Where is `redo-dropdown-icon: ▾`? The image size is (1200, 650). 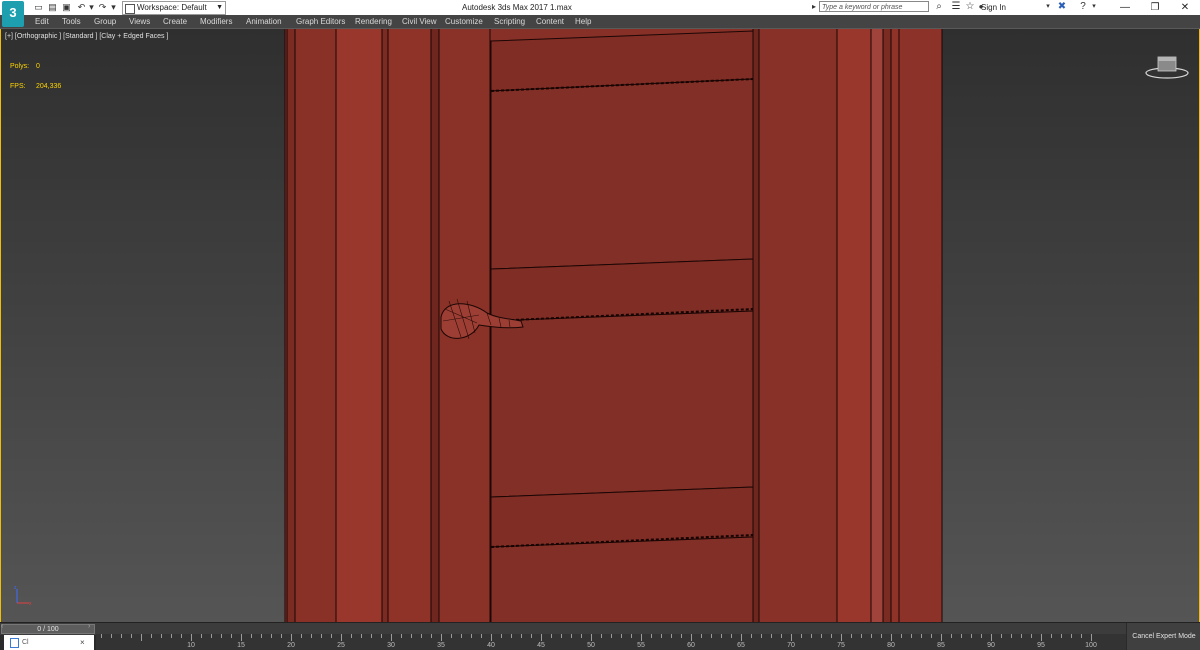 redo-dropdown-icon: ▾ is located at coordinates (113, 7).